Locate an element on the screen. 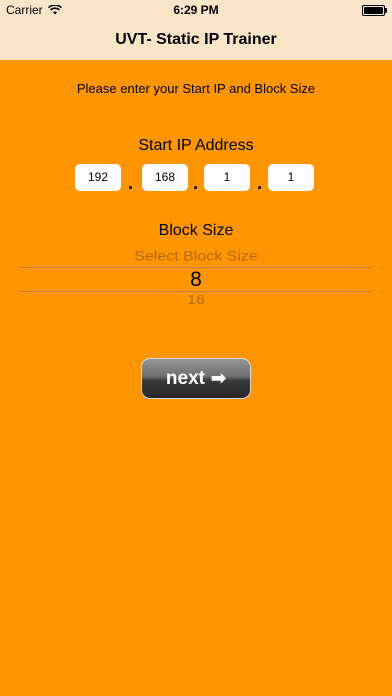 This screenshot has width=392, height=696. next-button: next ➡ is located at coordinates (196, 378).